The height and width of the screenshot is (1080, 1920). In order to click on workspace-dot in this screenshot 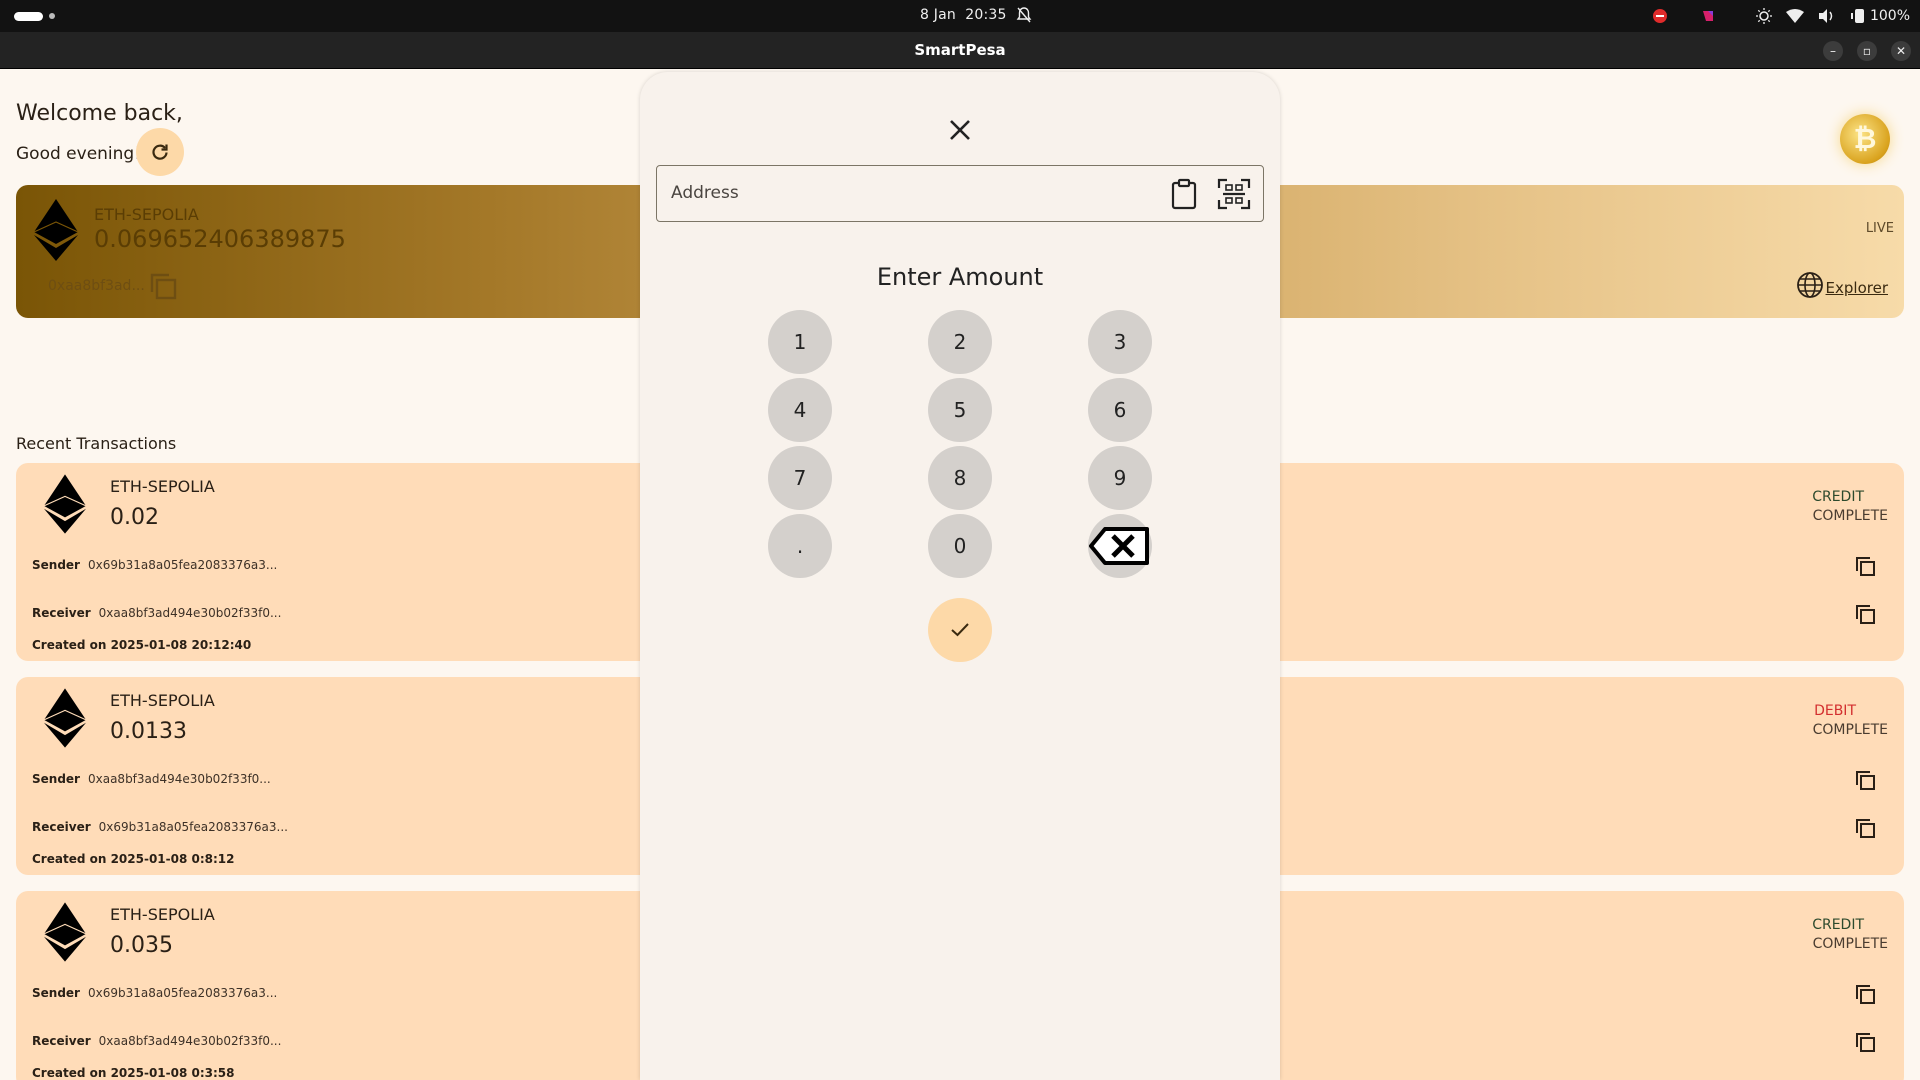, I will do `click(52, 16)`.